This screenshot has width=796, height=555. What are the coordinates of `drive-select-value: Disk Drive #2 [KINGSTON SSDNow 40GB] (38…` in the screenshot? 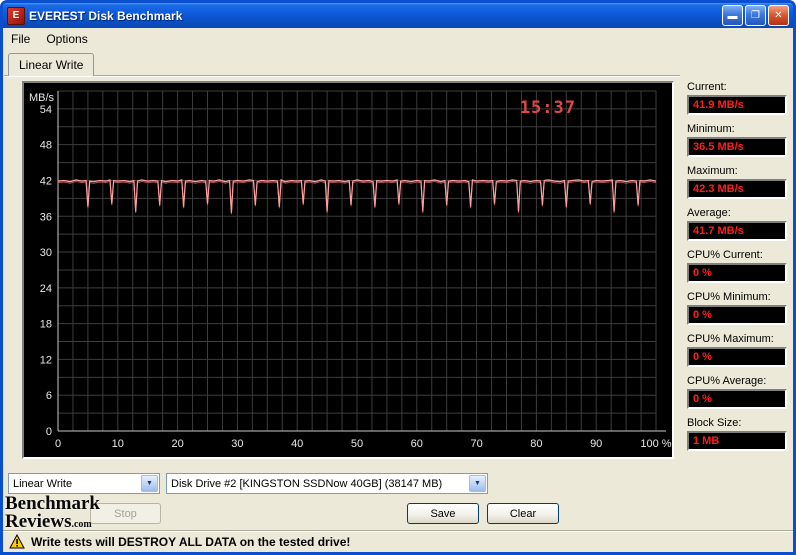 It's located at (307, 483).